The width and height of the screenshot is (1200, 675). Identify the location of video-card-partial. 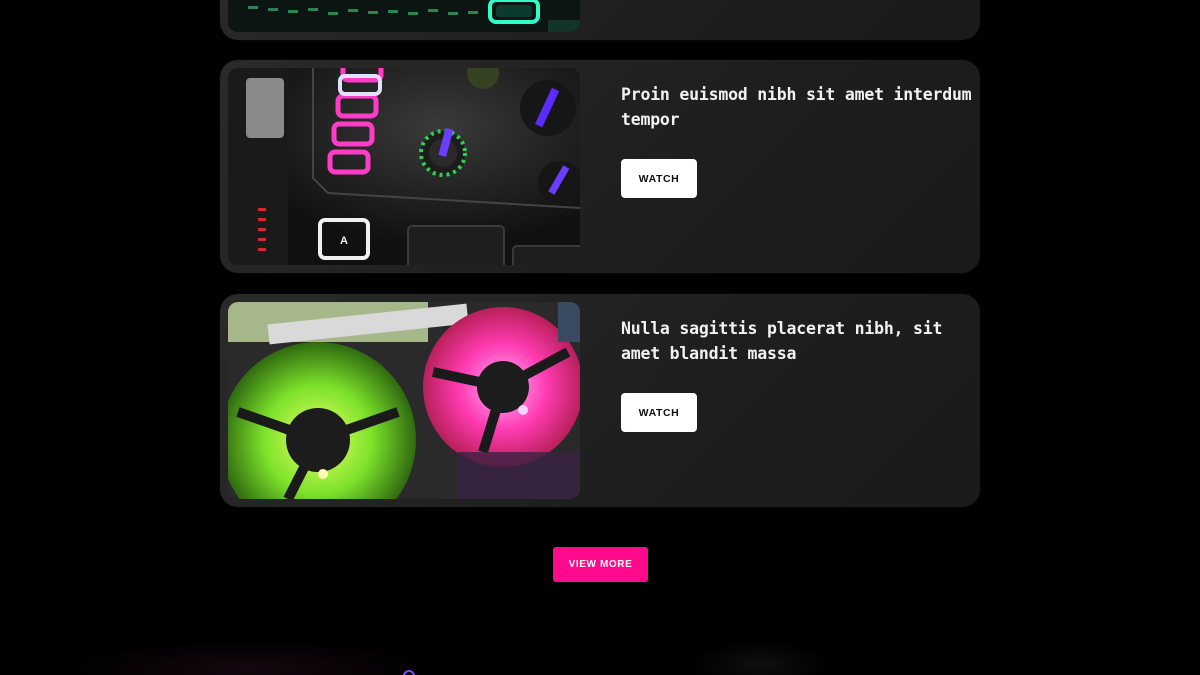
(600, 20).